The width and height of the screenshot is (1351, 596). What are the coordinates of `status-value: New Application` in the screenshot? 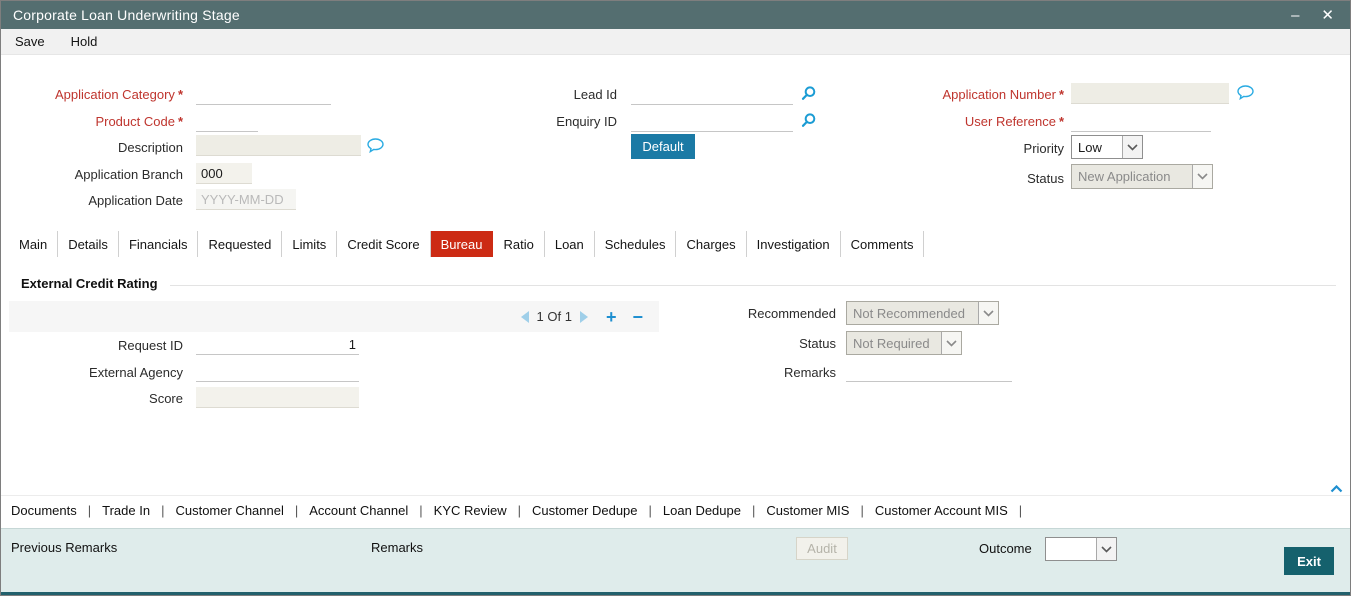 It's located at (1124, 176).